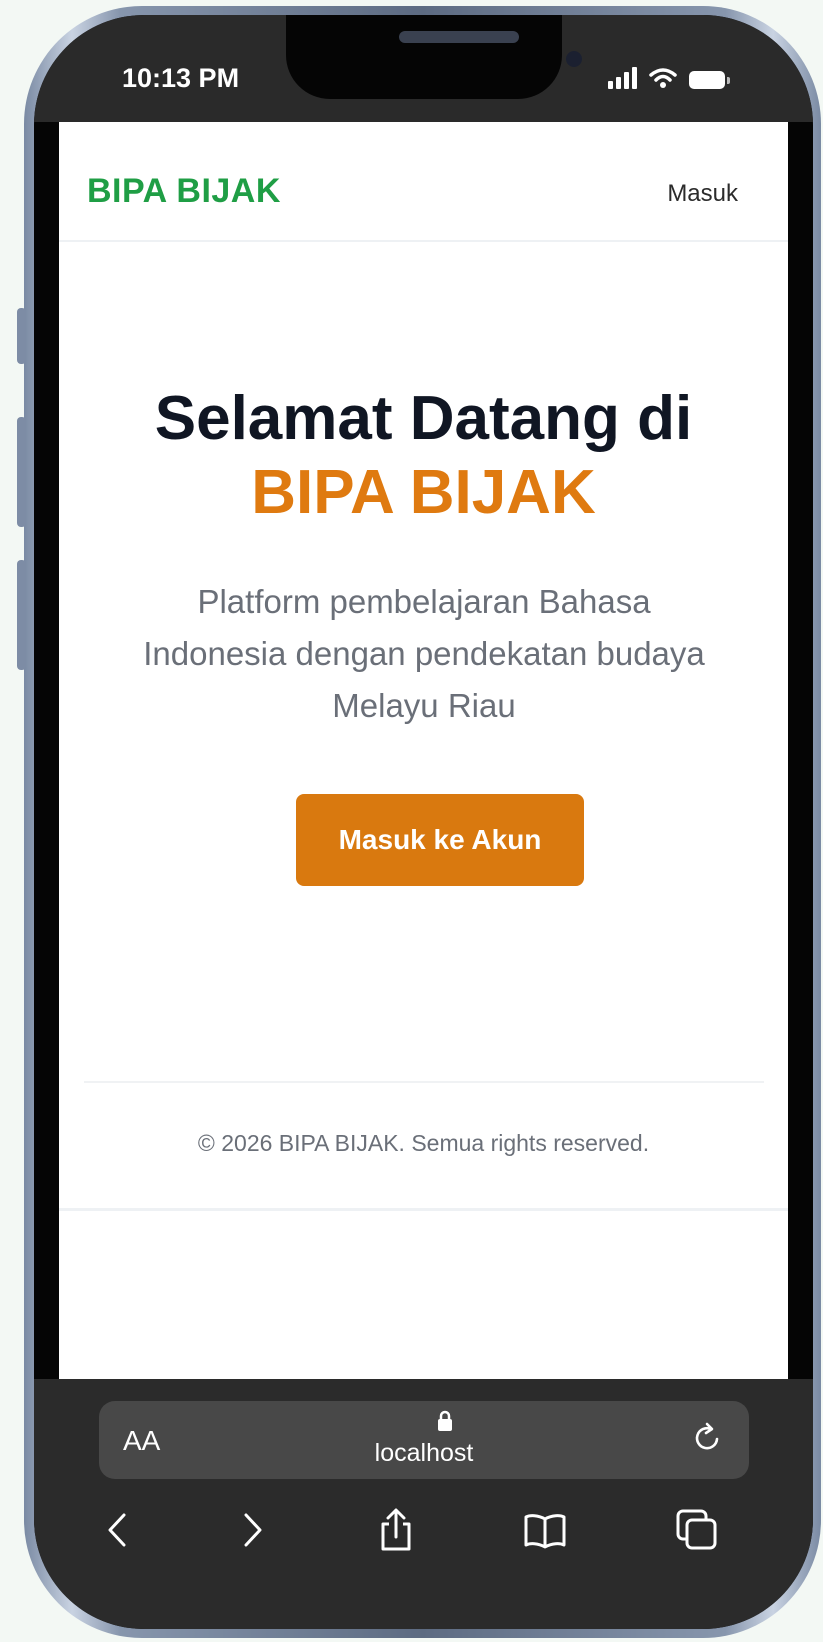 Image resolution: width=823 pixels, height=1642 pixels. I want to click on bookmarks-icon, so click(545, 1530).